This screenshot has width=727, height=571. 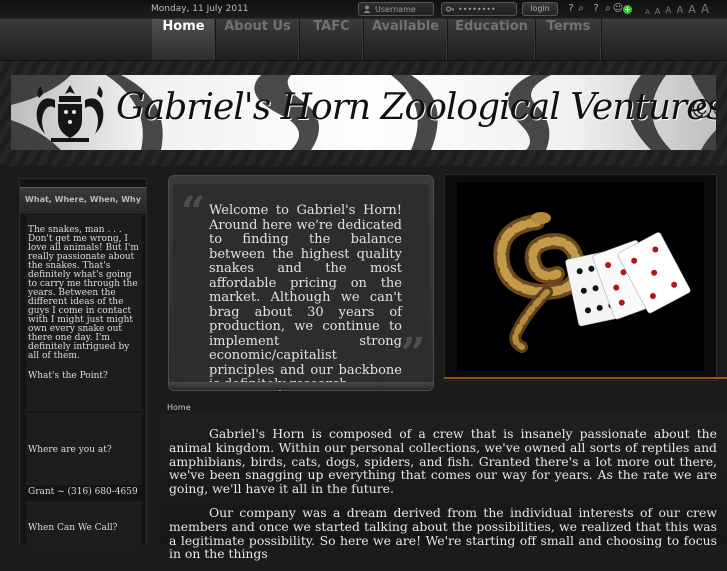 I want to click on key-icon, so click(x=450, y=9).